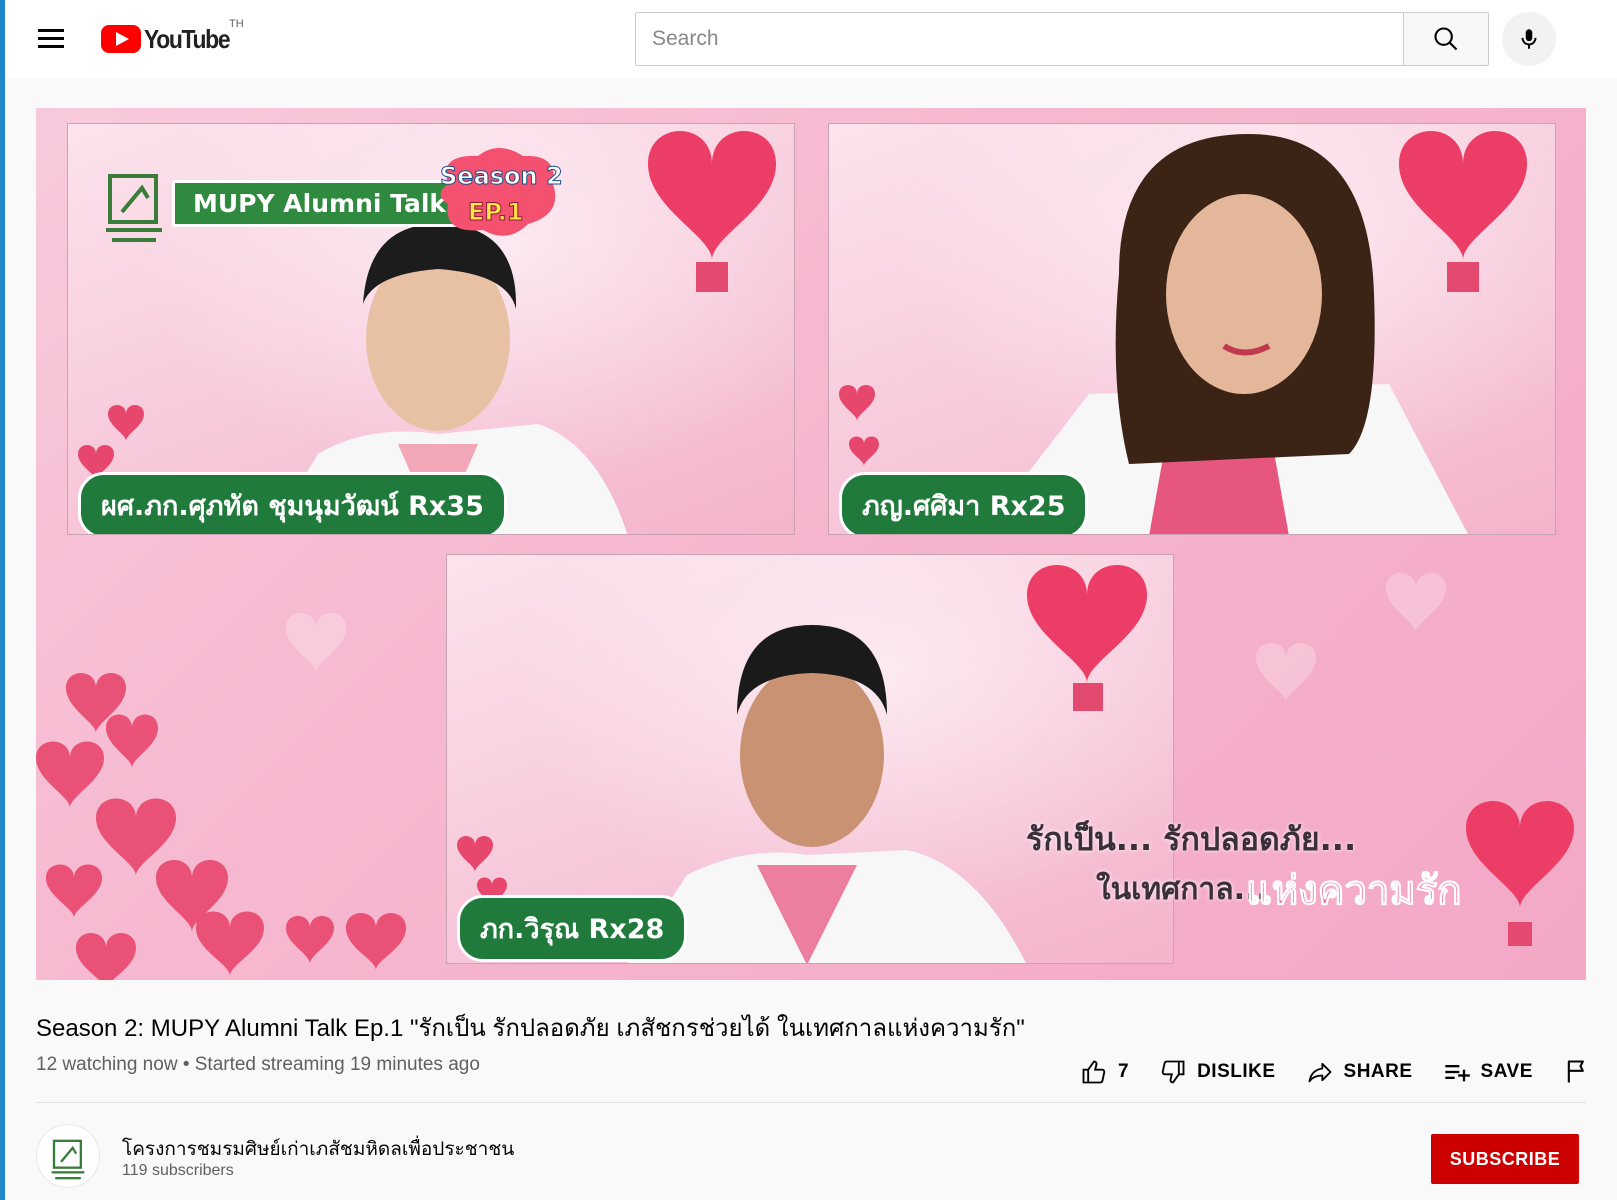  What do you see at coordinates (1506, 1071) in the screenshot?
I see `save-label: SAVE` at bounding box center [1506, 1071].